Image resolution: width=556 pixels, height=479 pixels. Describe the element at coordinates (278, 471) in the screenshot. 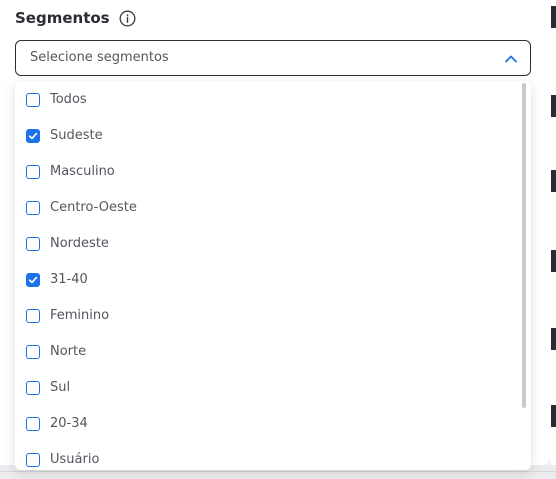

I see `divider` at that location.